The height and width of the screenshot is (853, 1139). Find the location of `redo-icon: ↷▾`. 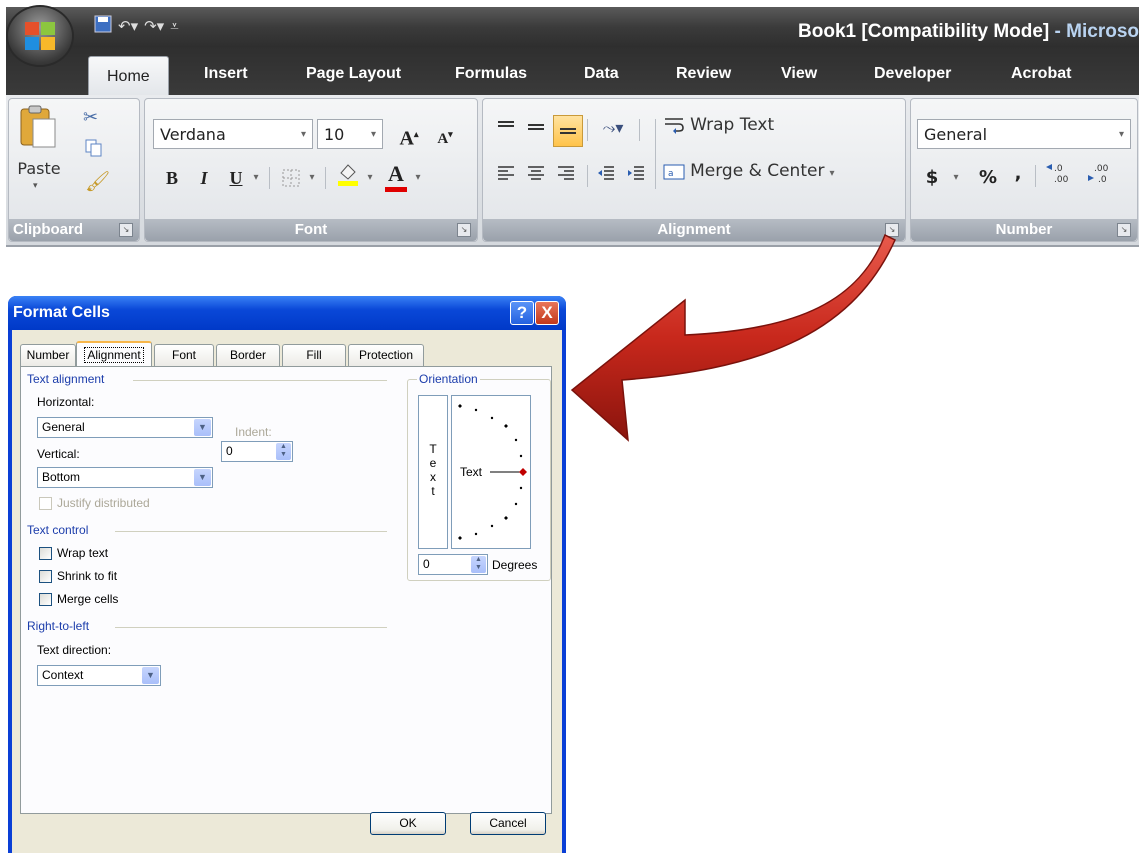

redo-icon: ↷▾ is located at coordinates (154, 26).